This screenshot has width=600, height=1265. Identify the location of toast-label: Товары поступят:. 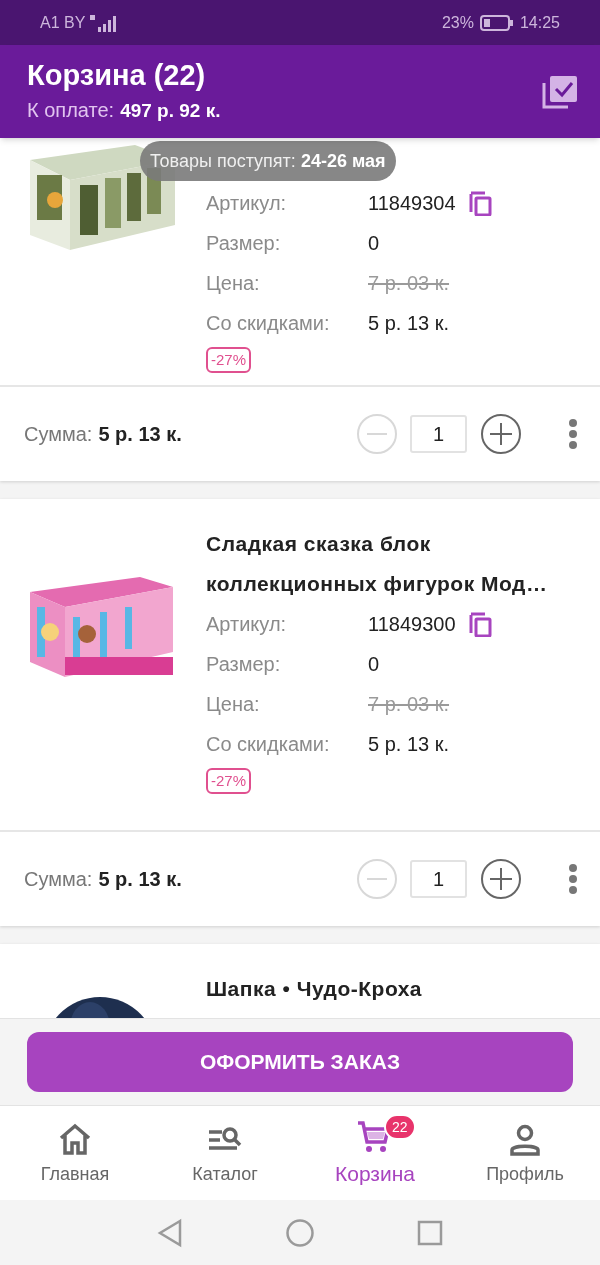
(223, 161).